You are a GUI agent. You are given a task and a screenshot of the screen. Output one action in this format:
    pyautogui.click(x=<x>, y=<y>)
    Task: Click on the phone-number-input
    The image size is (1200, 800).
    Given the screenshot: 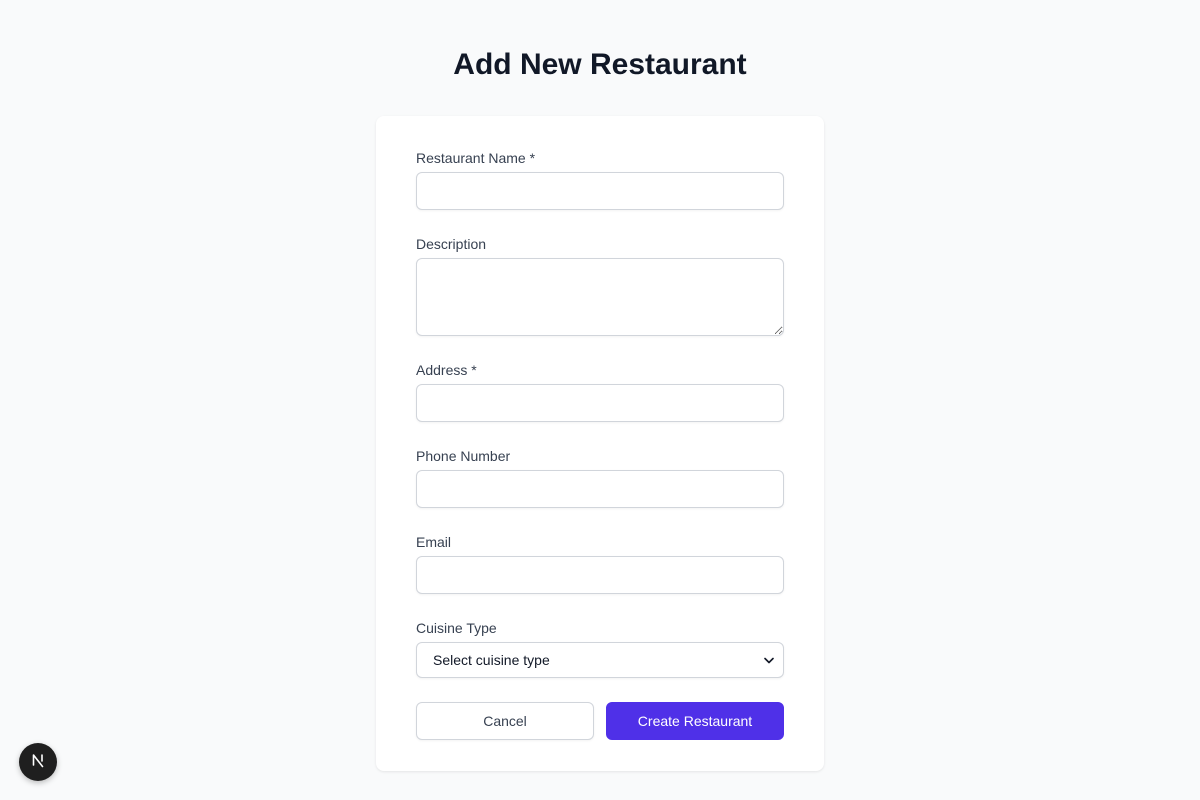 What is the action you would take?
    pyautogui.click(x=600, y=489)
    